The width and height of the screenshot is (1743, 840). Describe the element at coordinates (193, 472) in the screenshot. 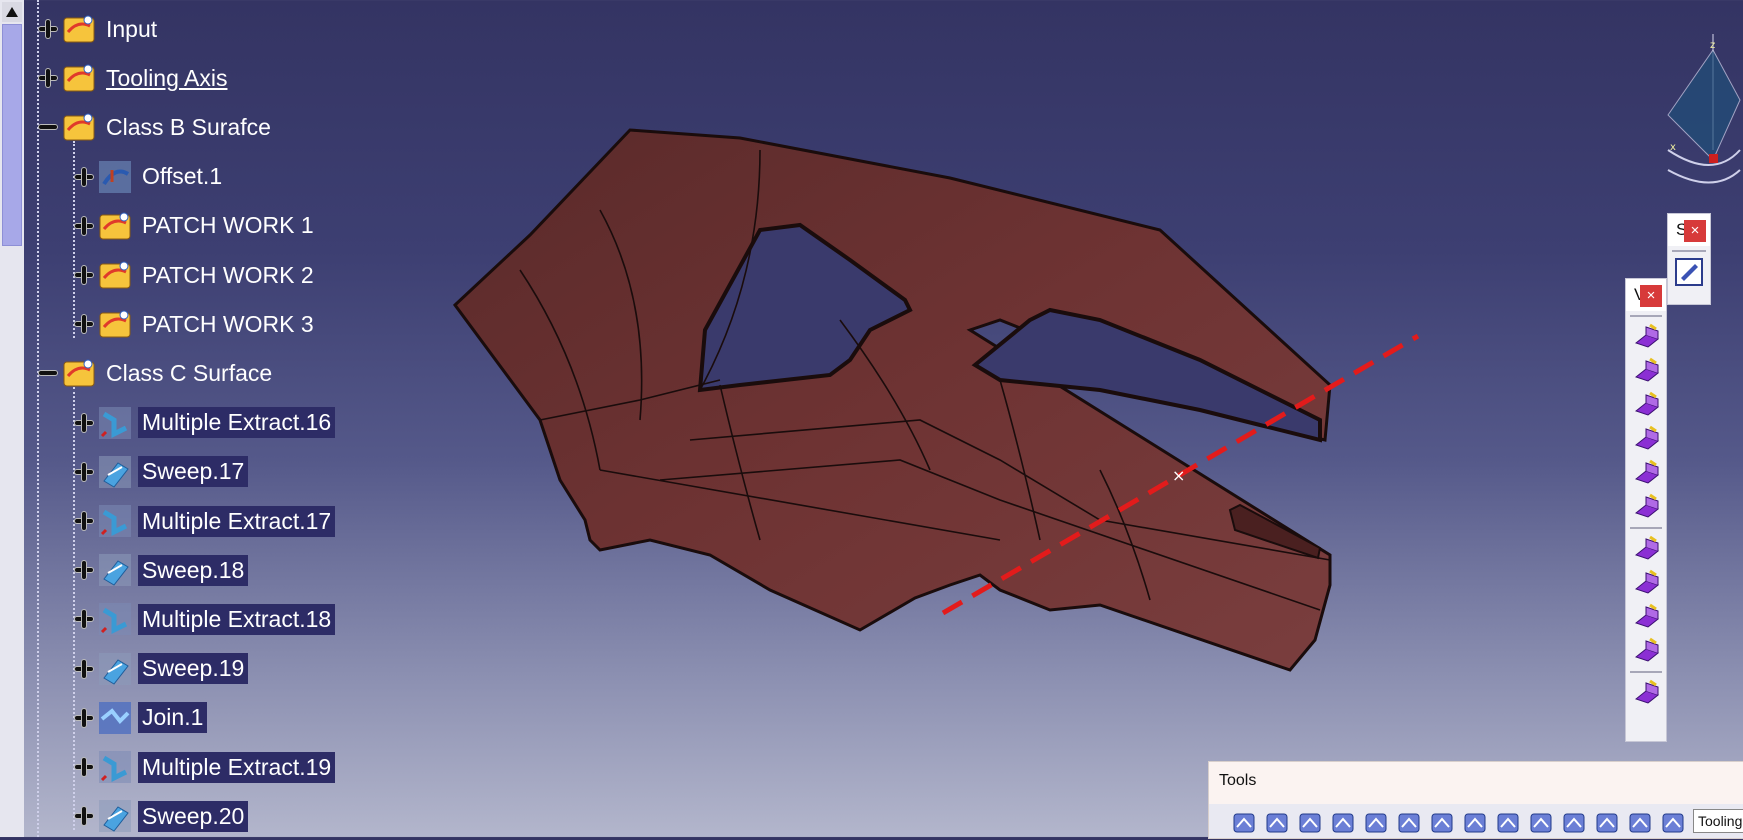

I see `tree-node-label: Sweep.17` at that location.